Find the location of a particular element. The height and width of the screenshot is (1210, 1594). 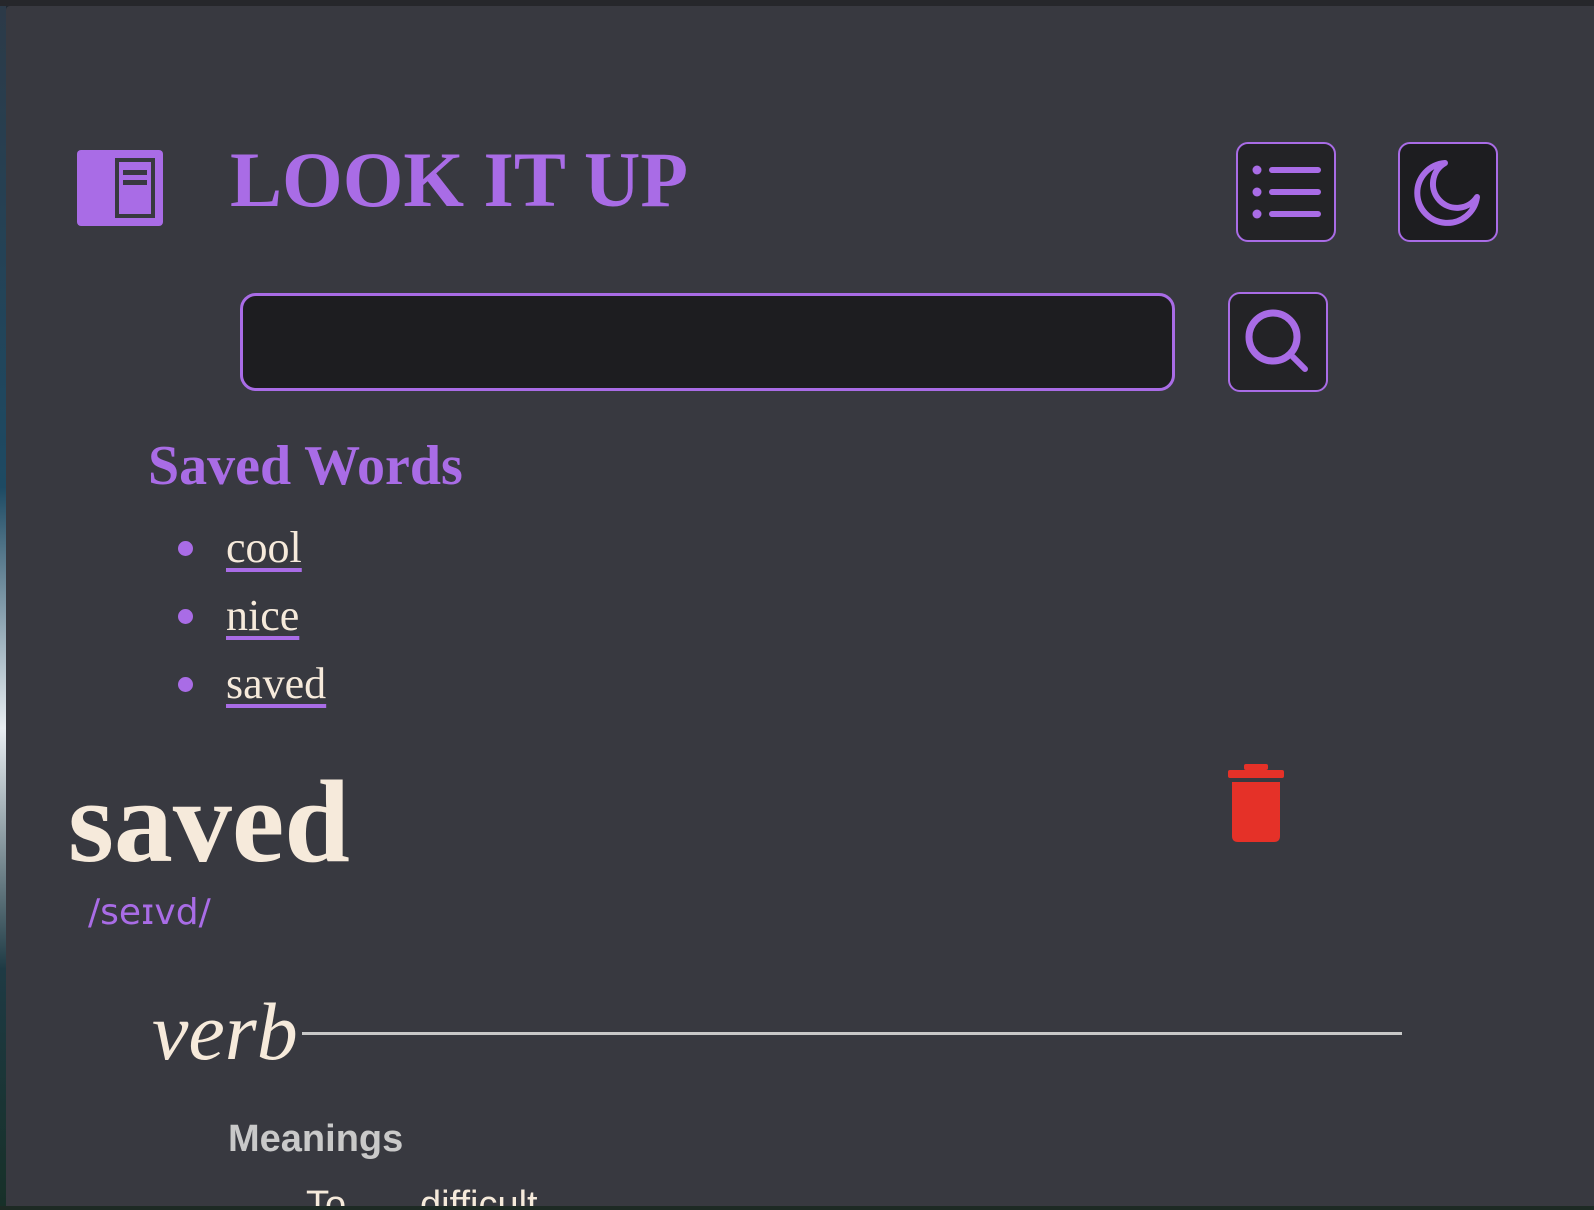

search-icon is located at coordinates (1276, 340).